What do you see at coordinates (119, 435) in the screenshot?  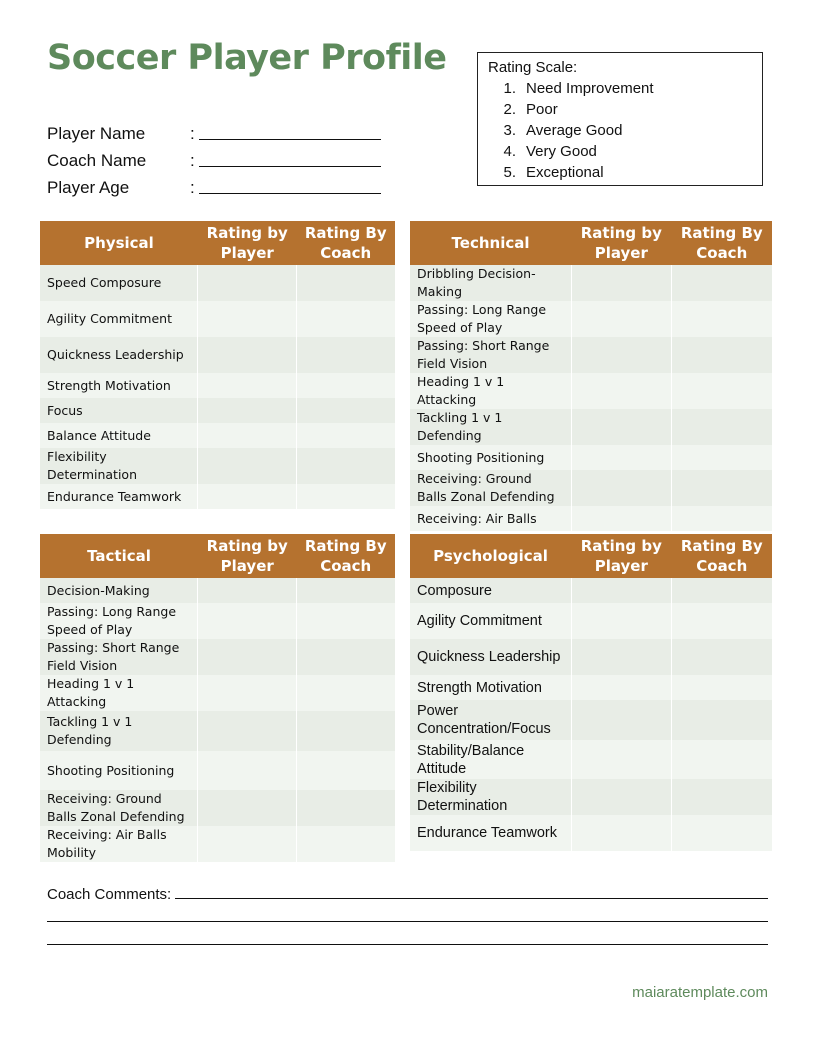 I see `attribute-name: Balance Attitude` at bounding box center [119, 435].